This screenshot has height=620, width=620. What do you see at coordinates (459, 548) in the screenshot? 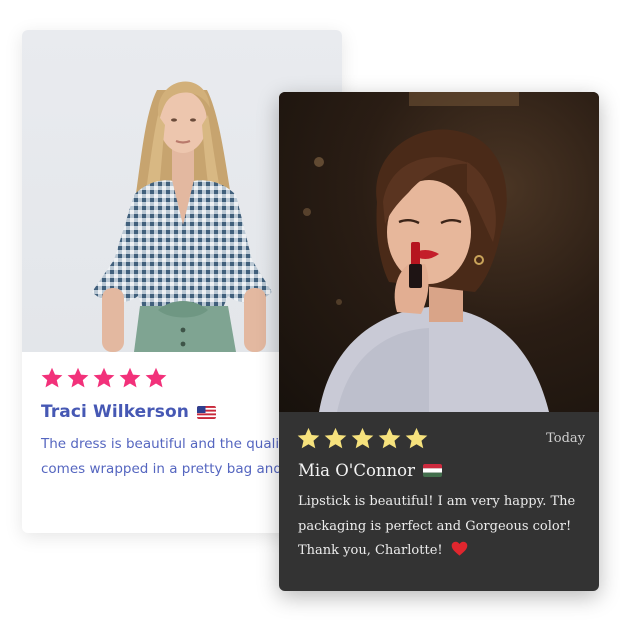
I see `heart-icon` at bounding box center [459, 548].